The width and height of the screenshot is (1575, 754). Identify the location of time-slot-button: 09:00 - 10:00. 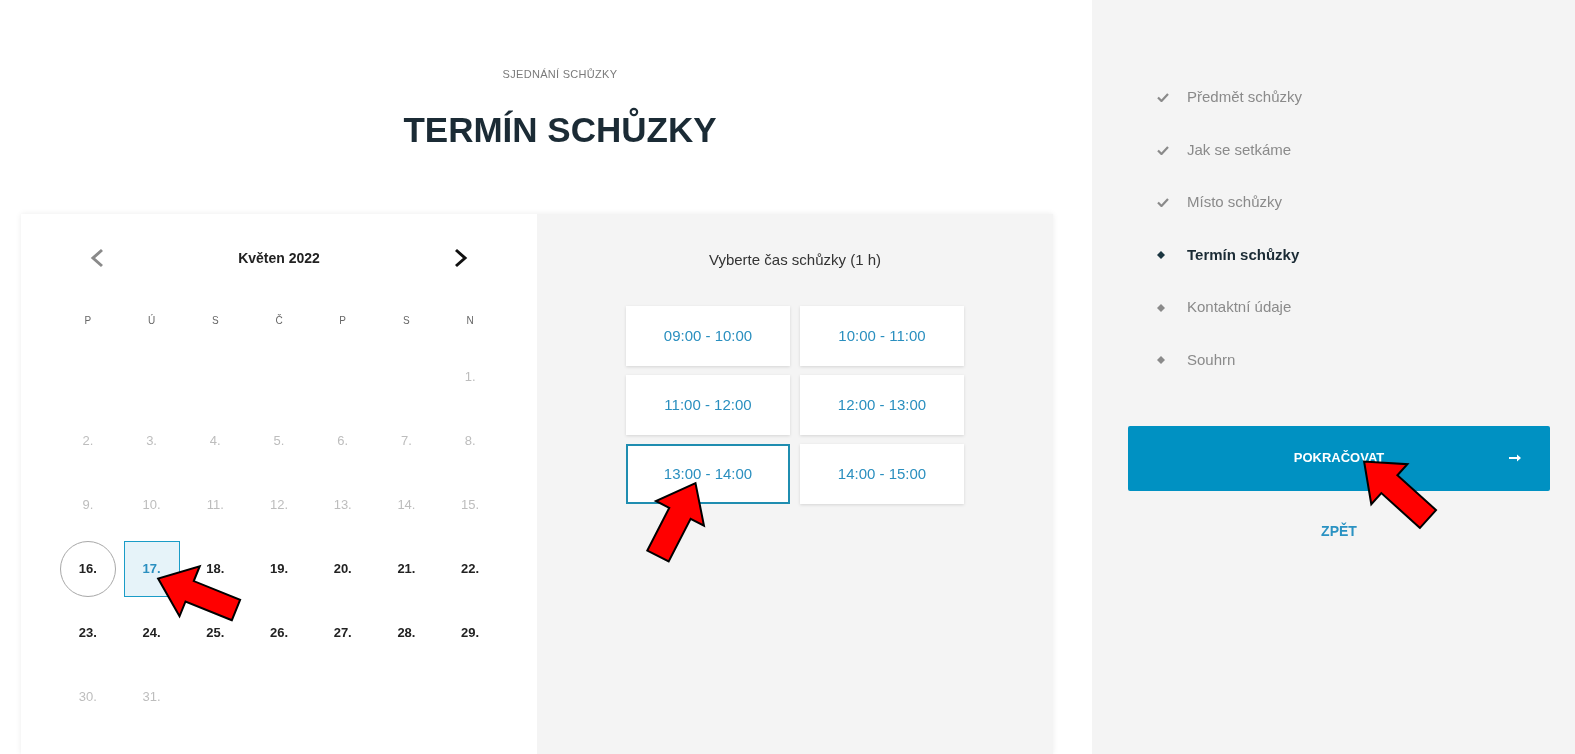
(708, 336).